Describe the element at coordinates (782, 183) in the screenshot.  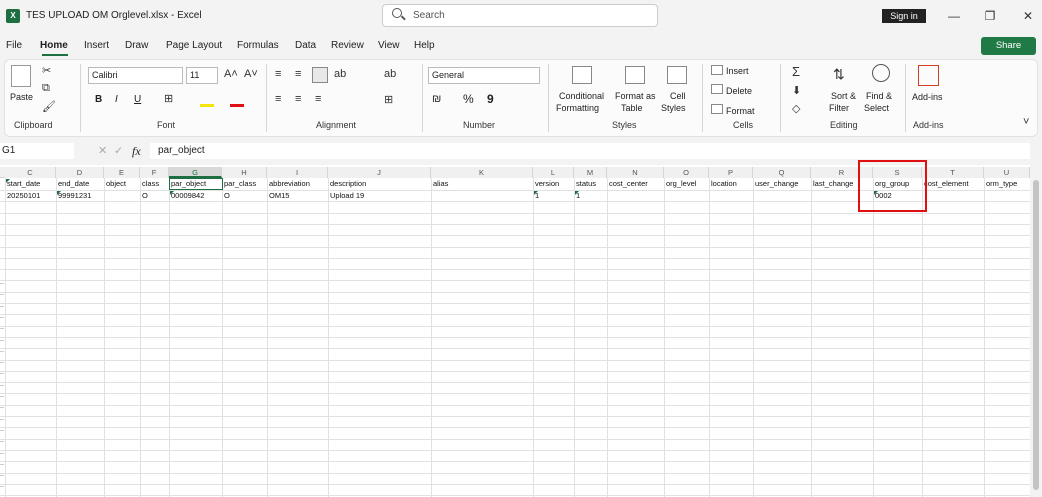
I see `header-cell-user-change: user_change` at that location.